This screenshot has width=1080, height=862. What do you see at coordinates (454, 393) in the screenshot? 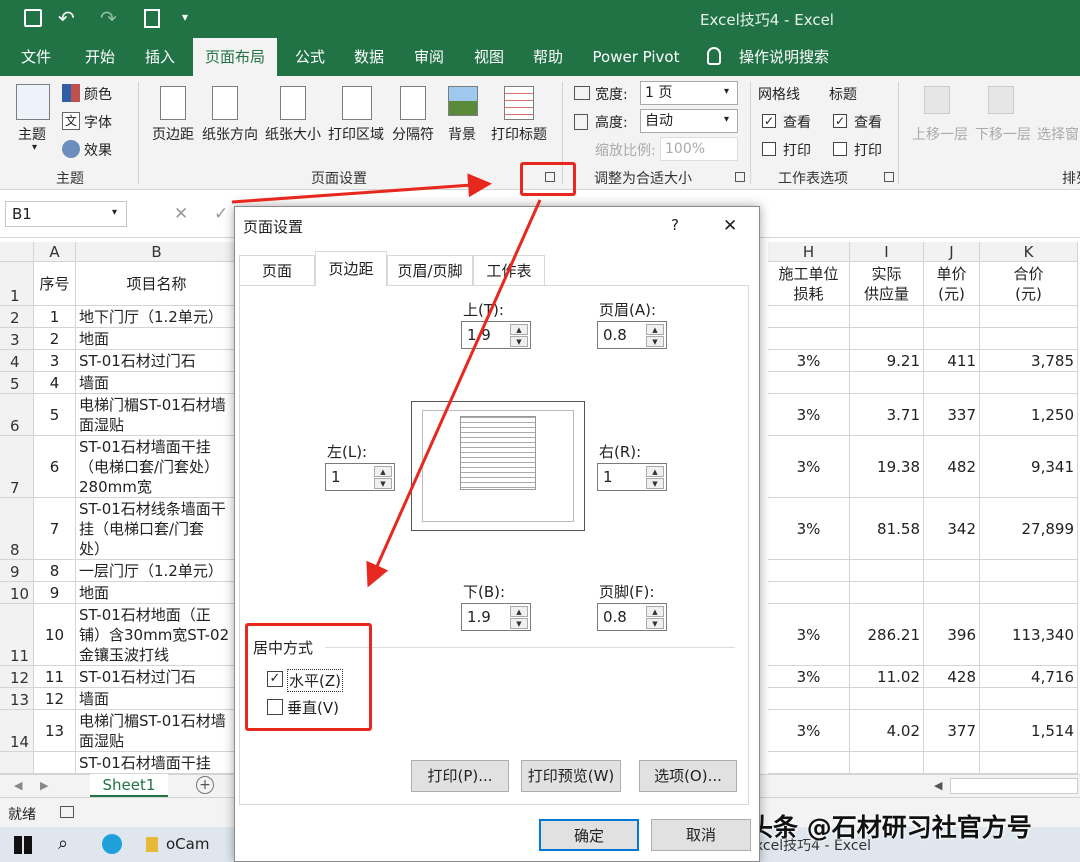
I see `arrow-to-center-options` at bounding box center [454, 393].